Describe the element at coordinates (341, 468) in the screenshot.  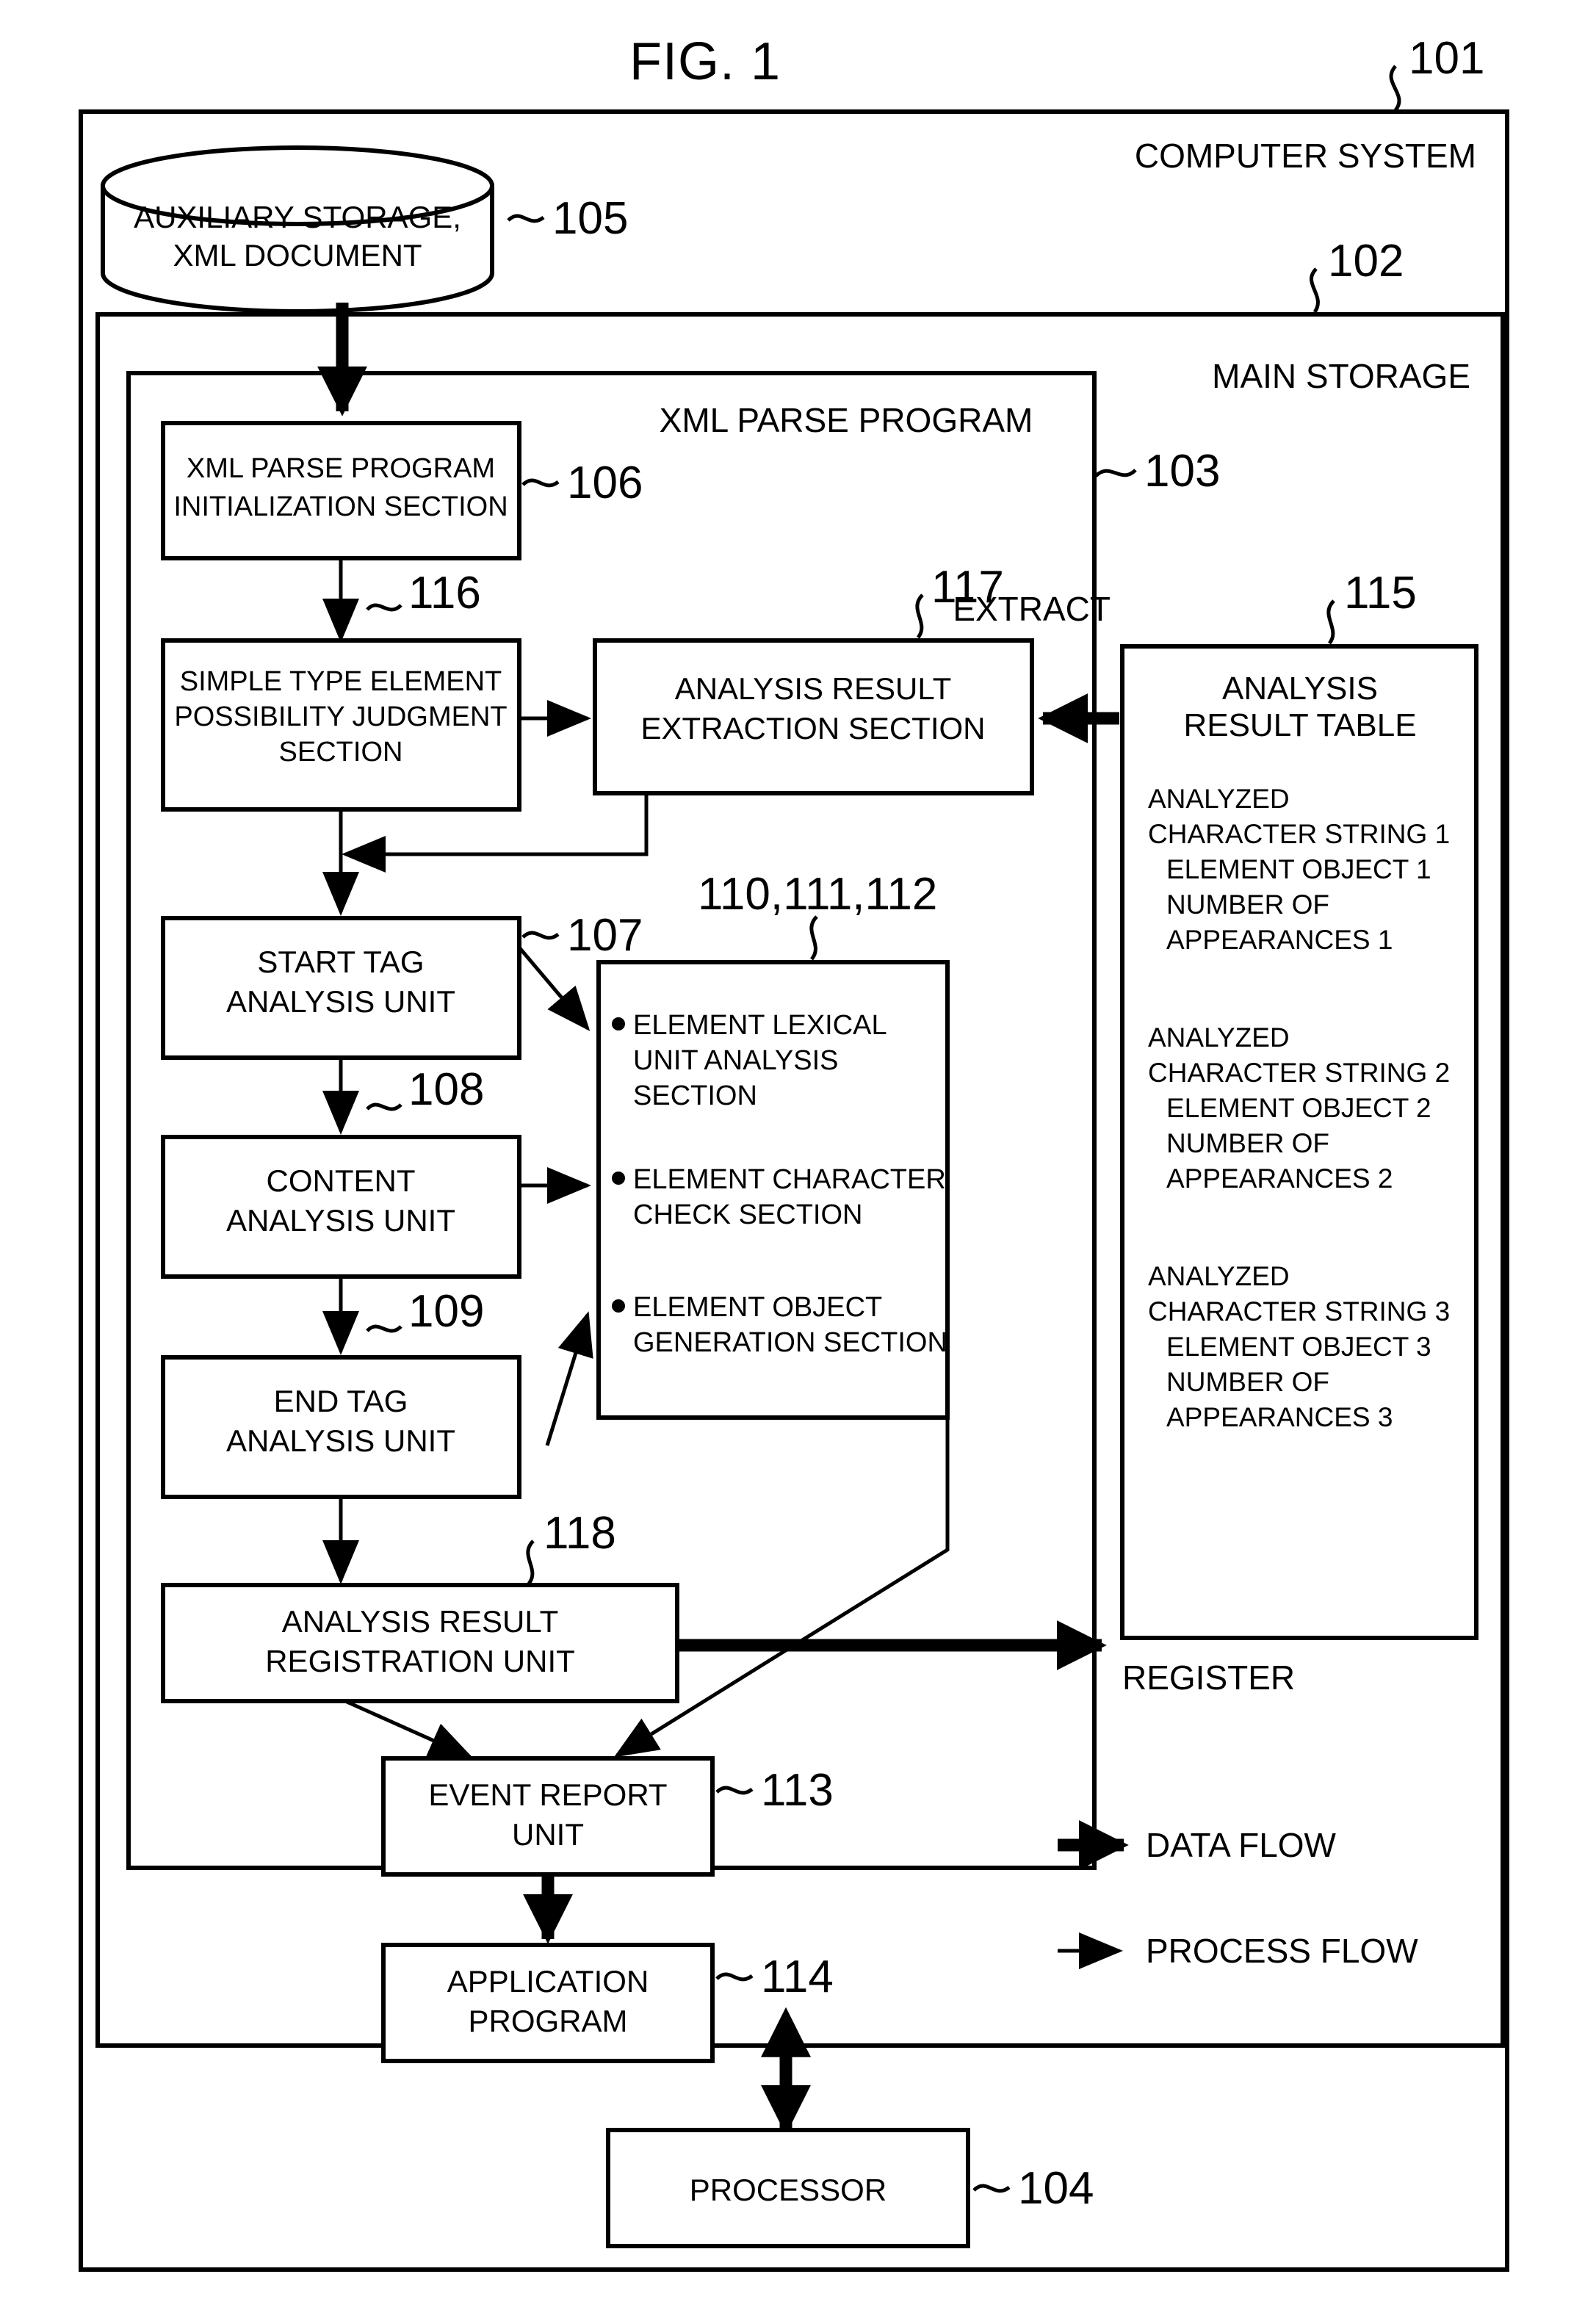
I see `box-106-line1: XML PARSE PROGRAM` at that location.